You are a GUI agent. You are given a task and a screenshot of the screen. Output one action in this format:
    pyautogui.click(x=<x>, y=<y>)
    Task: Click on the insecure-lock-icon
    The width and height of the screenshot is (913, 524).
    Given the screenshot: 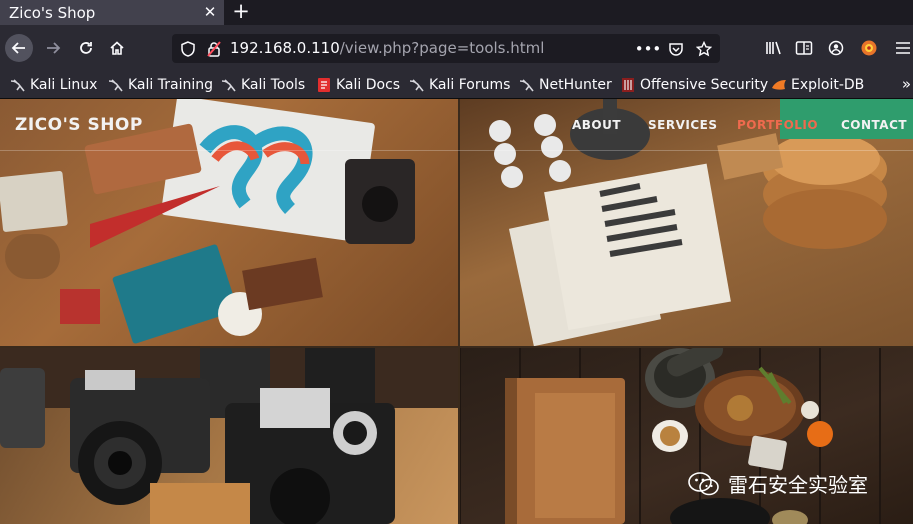 What is the action you would take?
    pyautogui.click(x=214, y=49)
    